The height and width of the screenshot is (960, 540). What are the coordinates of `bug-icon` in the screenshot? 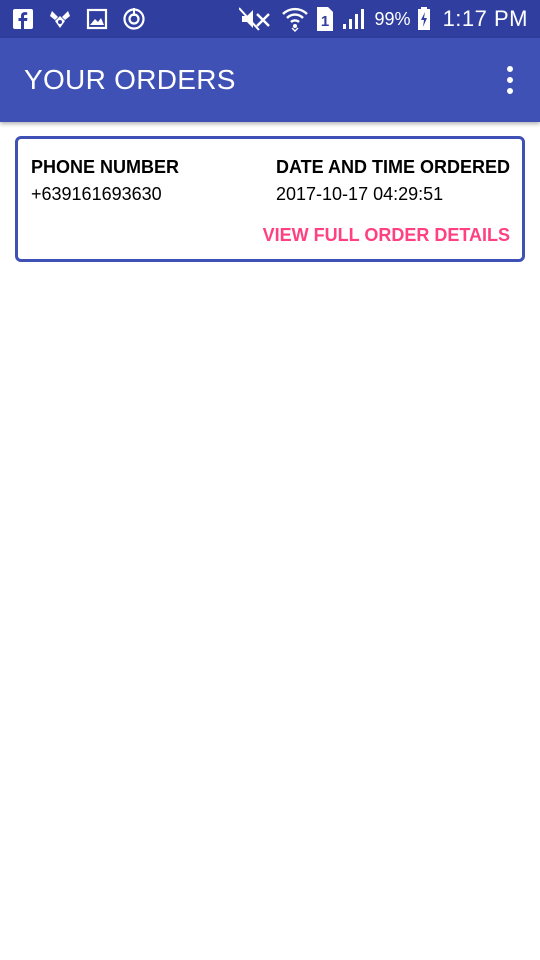 It's located at (60, 19).